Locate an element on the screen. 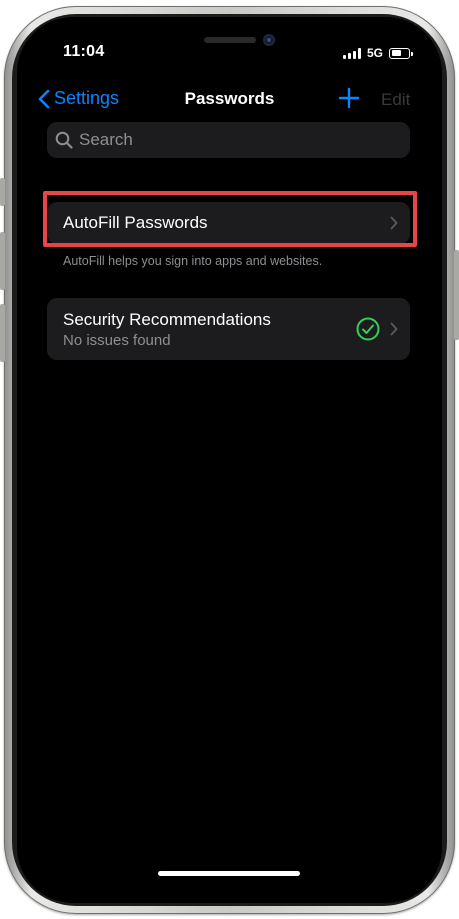 This screenshot has width=459, height=919. volume-up-button is located at coordinates (2, 261).